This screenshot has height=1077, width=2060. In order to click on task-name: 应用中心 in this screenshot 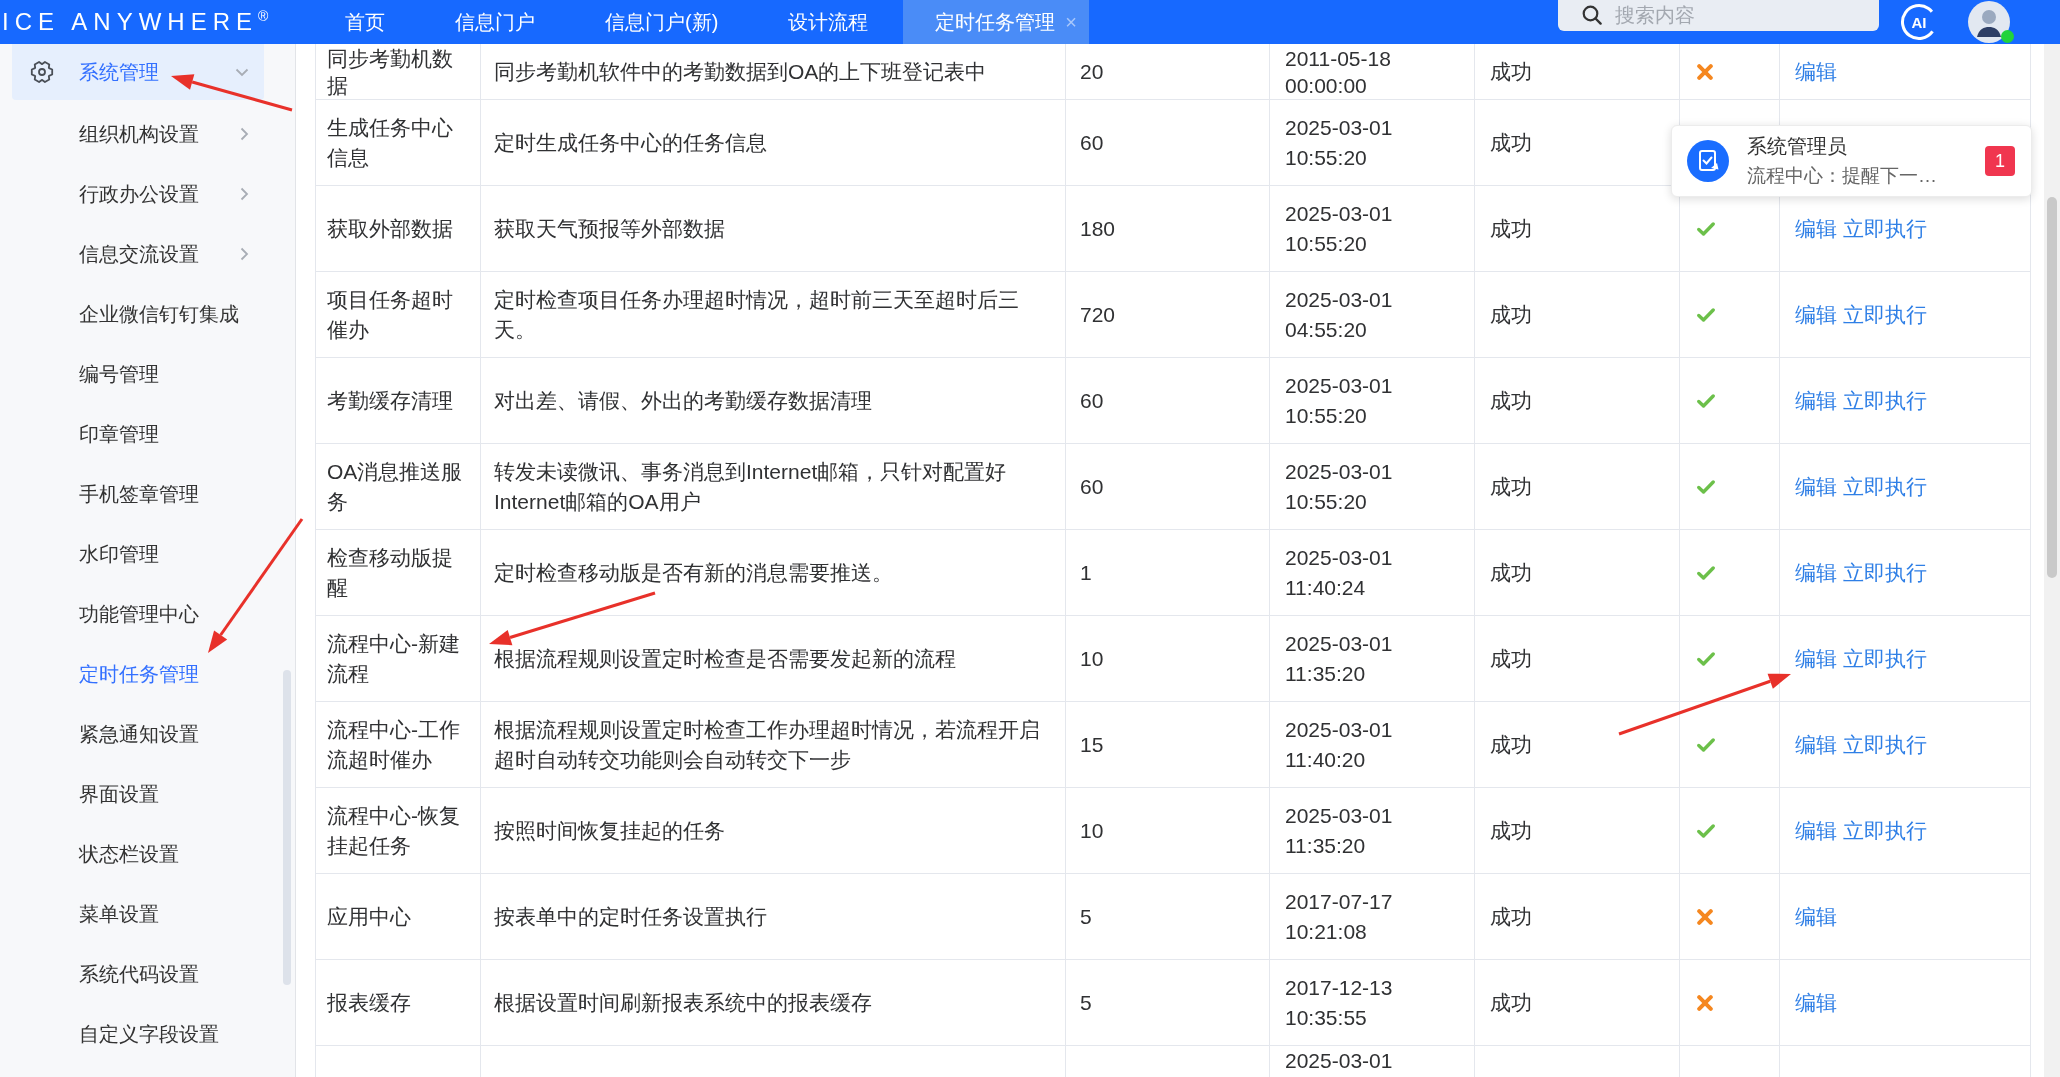, I will do `click(398, 916)`.